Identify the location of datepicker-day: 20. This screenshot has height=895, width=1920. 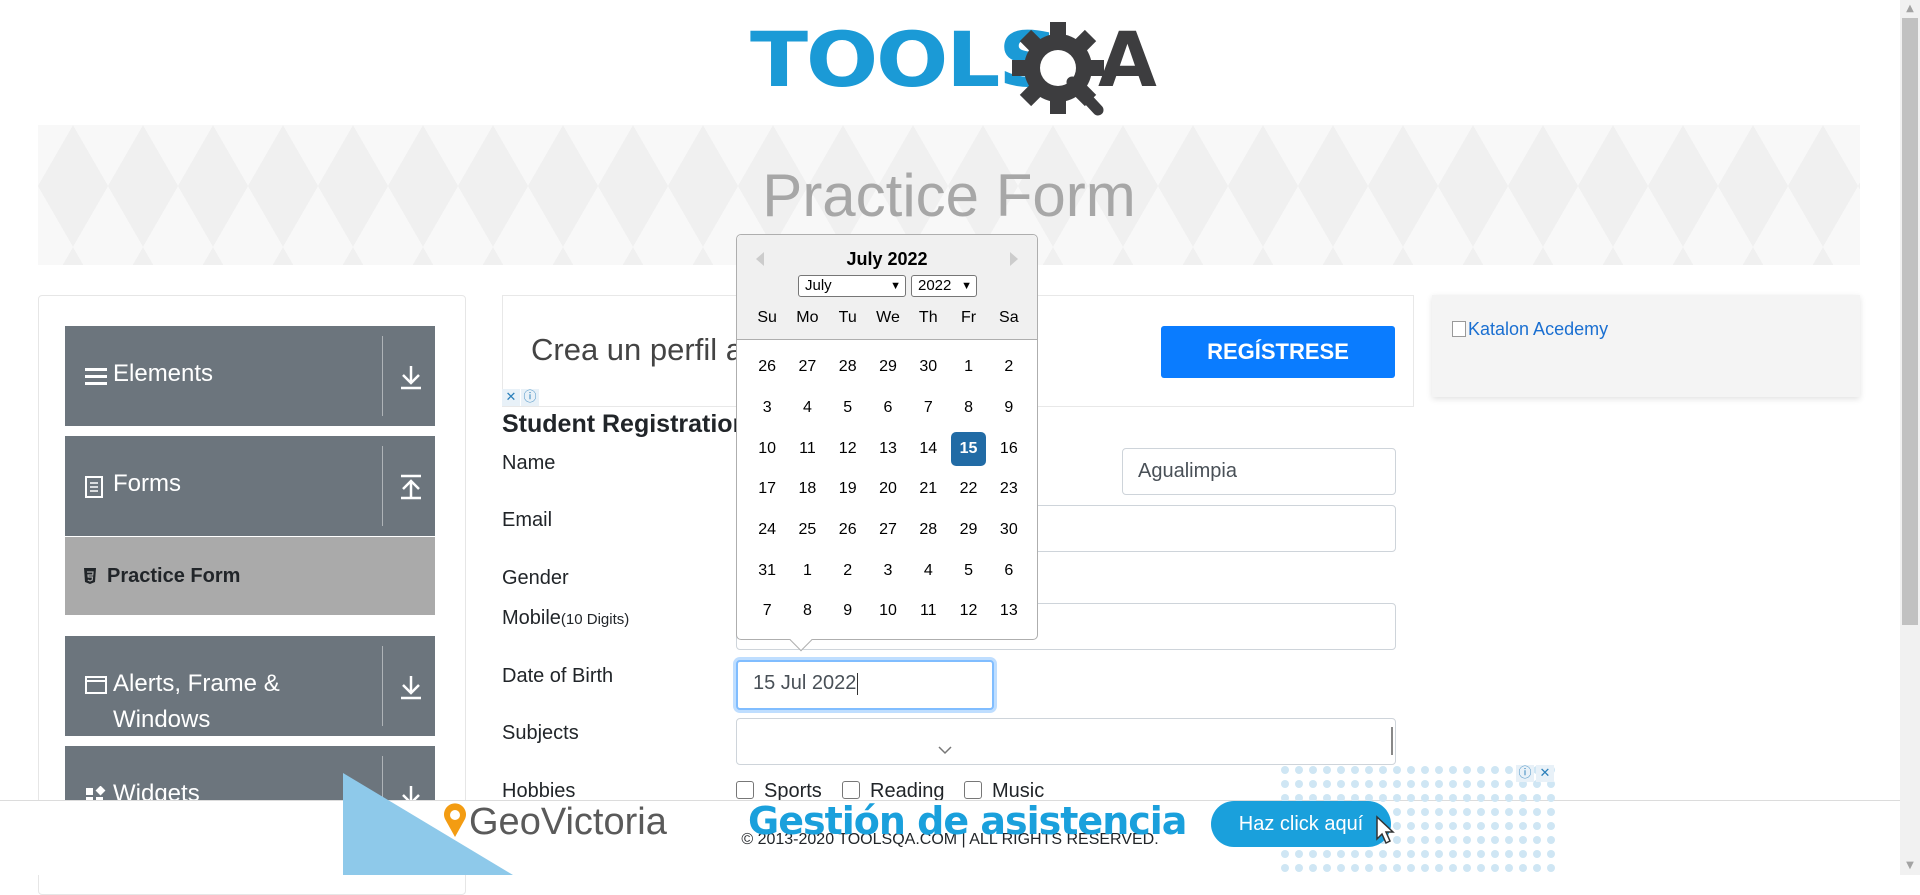
(888, 489).